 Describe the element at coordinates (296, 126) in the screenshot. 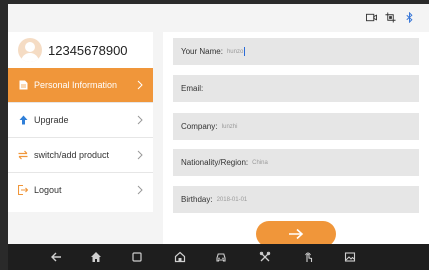

I see `company-field: Company: Iunzhi` at that location.